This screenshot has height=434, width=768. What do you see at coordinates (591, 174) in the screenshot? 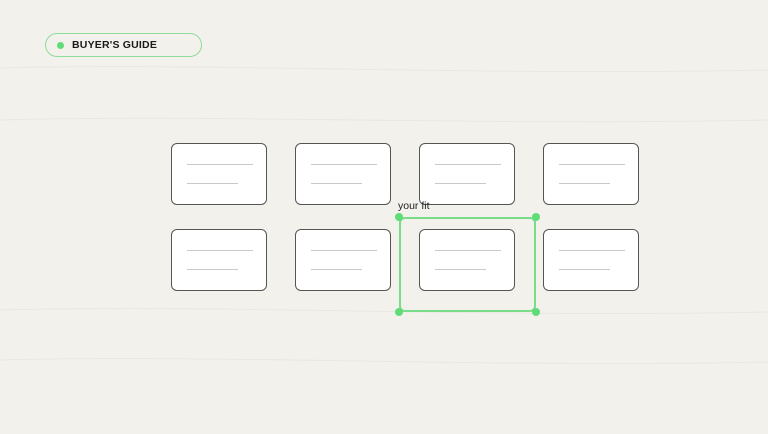
I see `card-r1-c4` at bounding box center [591, 174].